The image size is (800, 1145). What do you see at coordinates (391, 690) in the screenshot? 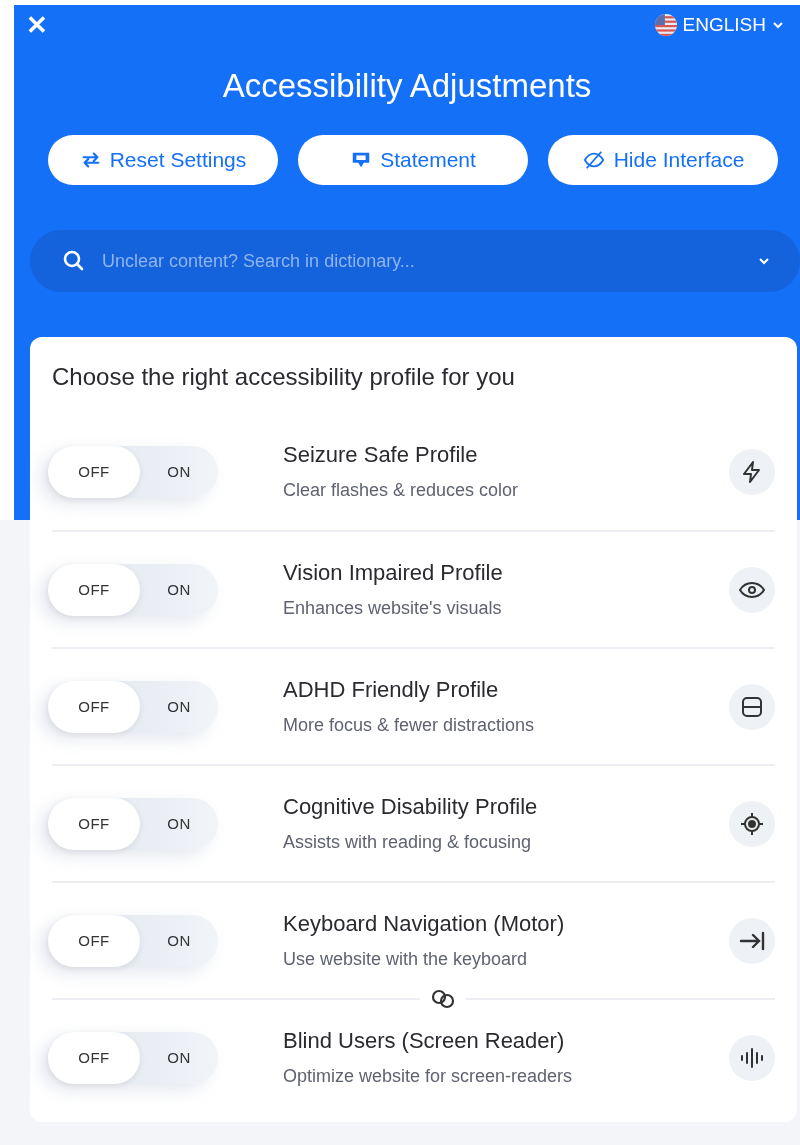
I see `profile-title: ADHD Friendly Profile` at bounding box center [391, 690].